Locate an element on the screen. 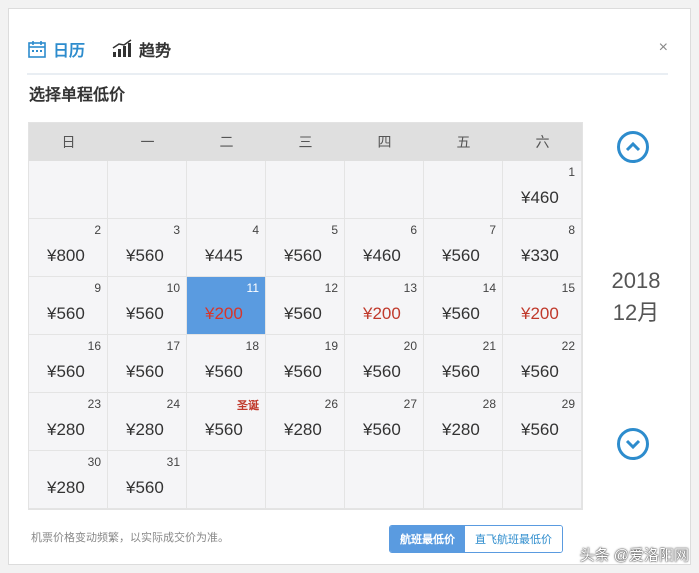 The width and height of the screenshot is (699, 573). calendar-day-cell: 5 ¥560 is located at coordinates (305, 248).